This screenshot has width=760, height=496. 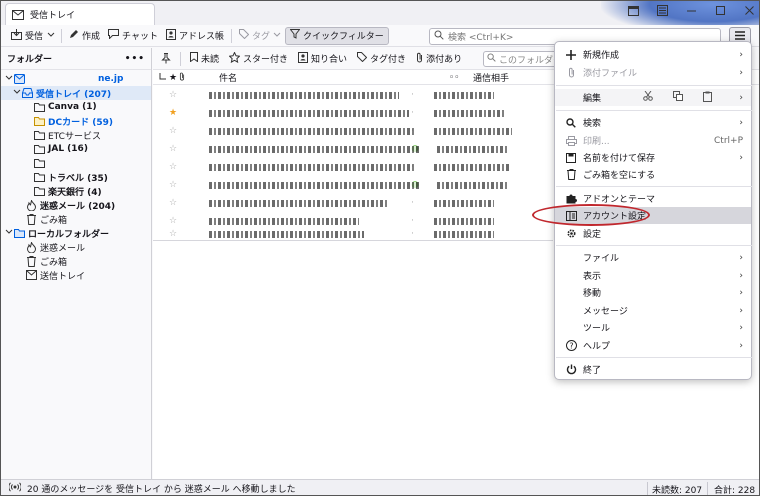 What do you see at coordinates (76, 205) in the screenshot?
I see `folder-junk: 迷惑メール (204)` at bounding box center [76, 205].